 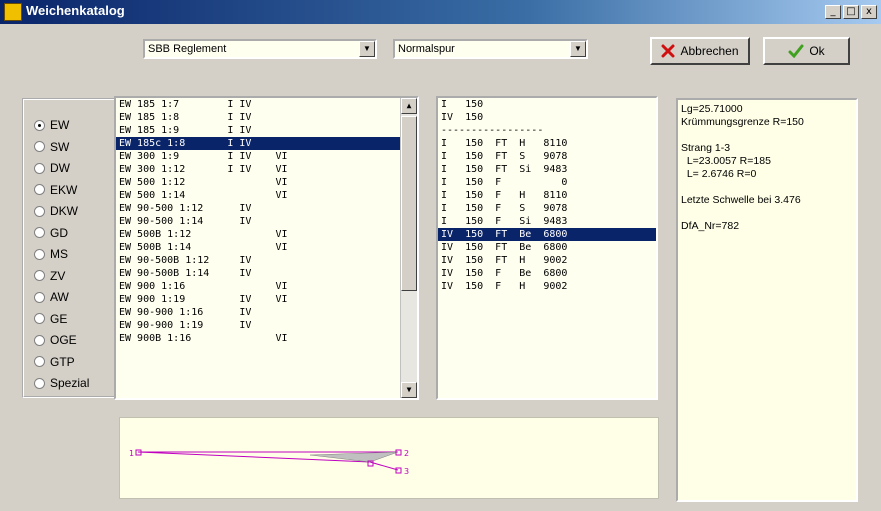 I want to click on info-line, so click(x=767, y=187).